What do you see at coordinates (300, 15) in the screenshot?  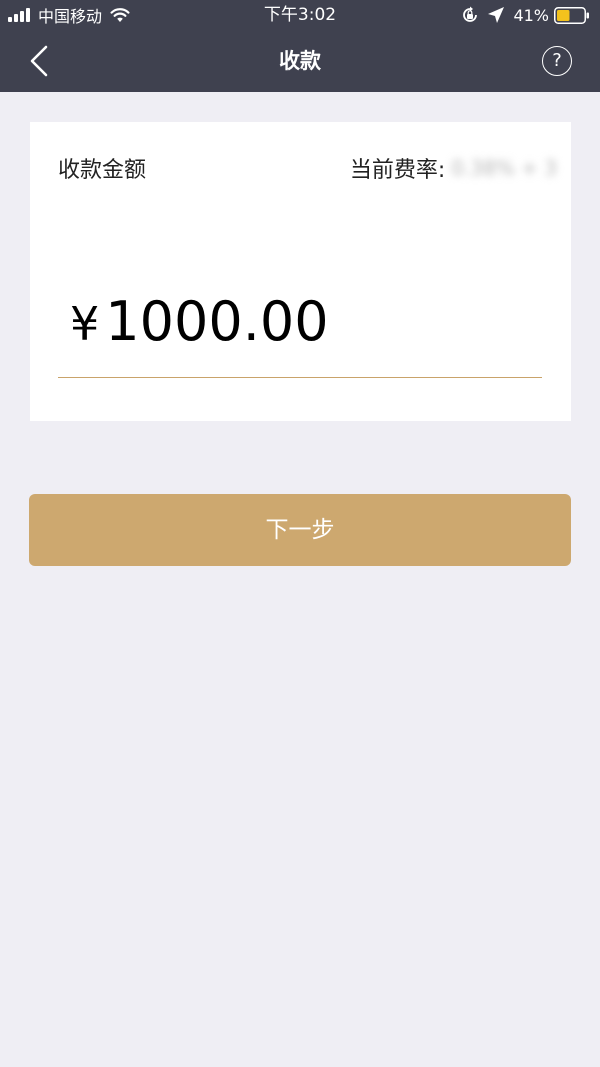 I see `status-bar: 中国移动 下午3:02 41%` at bounding box center [300, 15].